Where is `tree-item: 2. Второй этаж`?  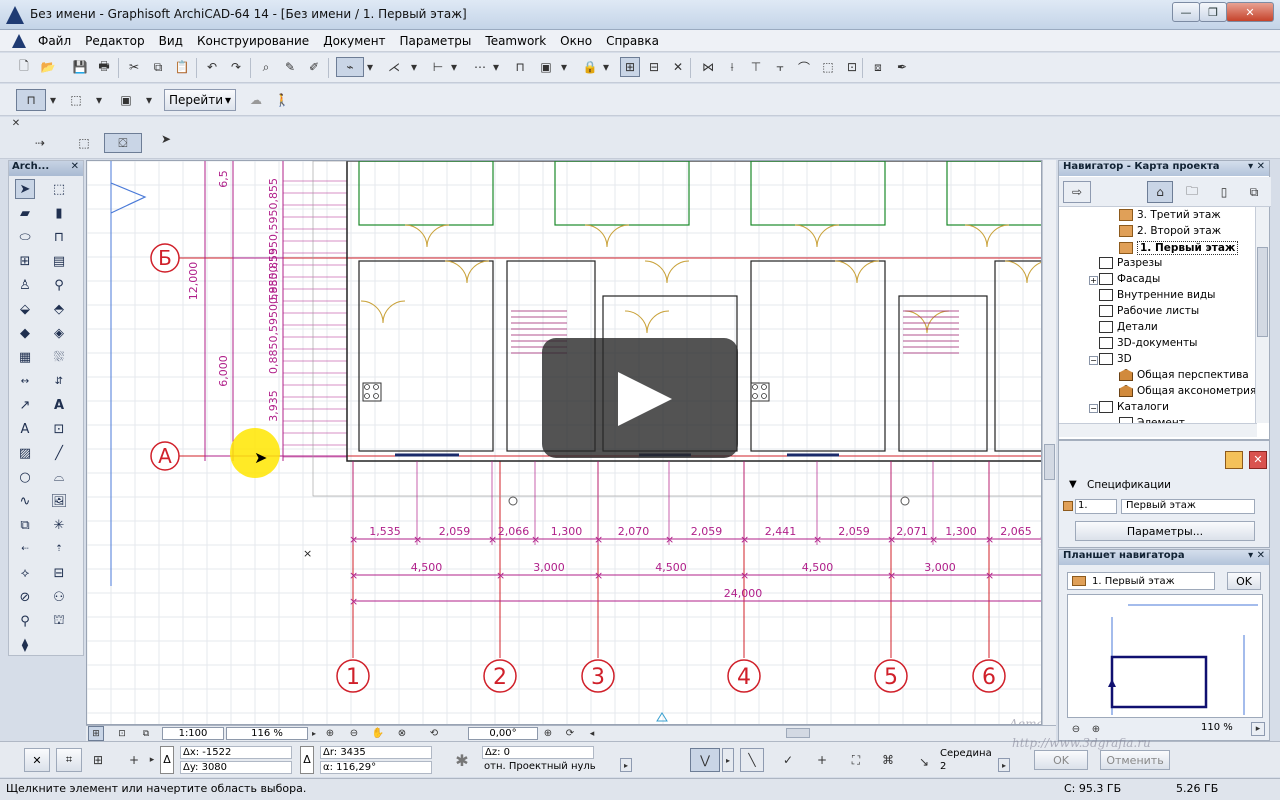
tree-item: 2. Второй этаж is located at coordinates (1170, 231).